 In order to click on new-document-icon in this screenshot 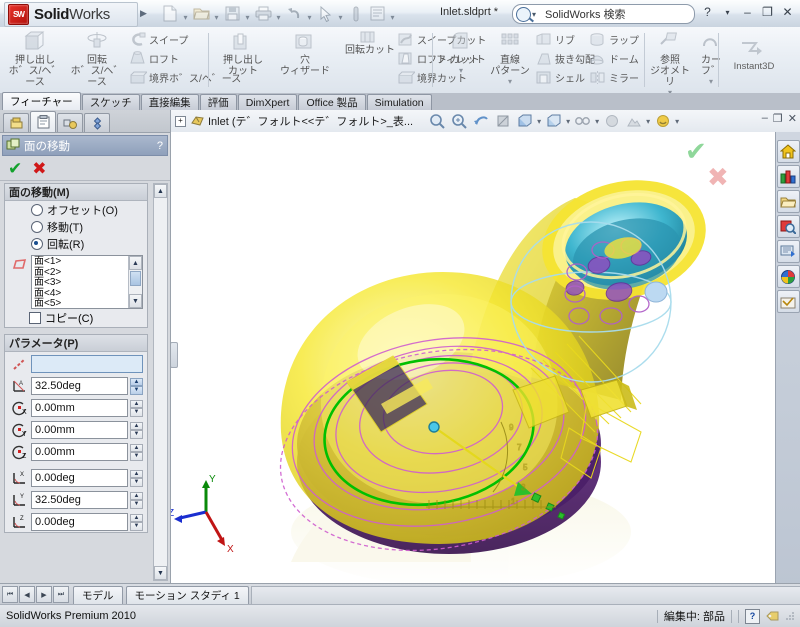, I will do `click(170, 13)`.